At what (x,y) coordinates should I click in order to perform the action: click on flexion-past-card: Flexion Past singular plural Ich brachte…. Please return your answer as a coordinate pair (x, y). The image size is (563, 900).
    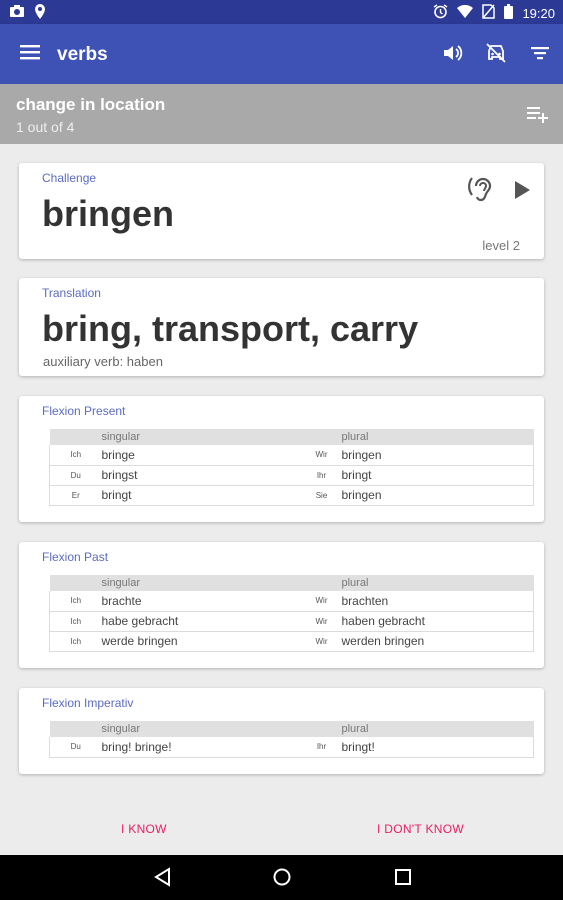
    Looking at the image, I should click on (281, 605).